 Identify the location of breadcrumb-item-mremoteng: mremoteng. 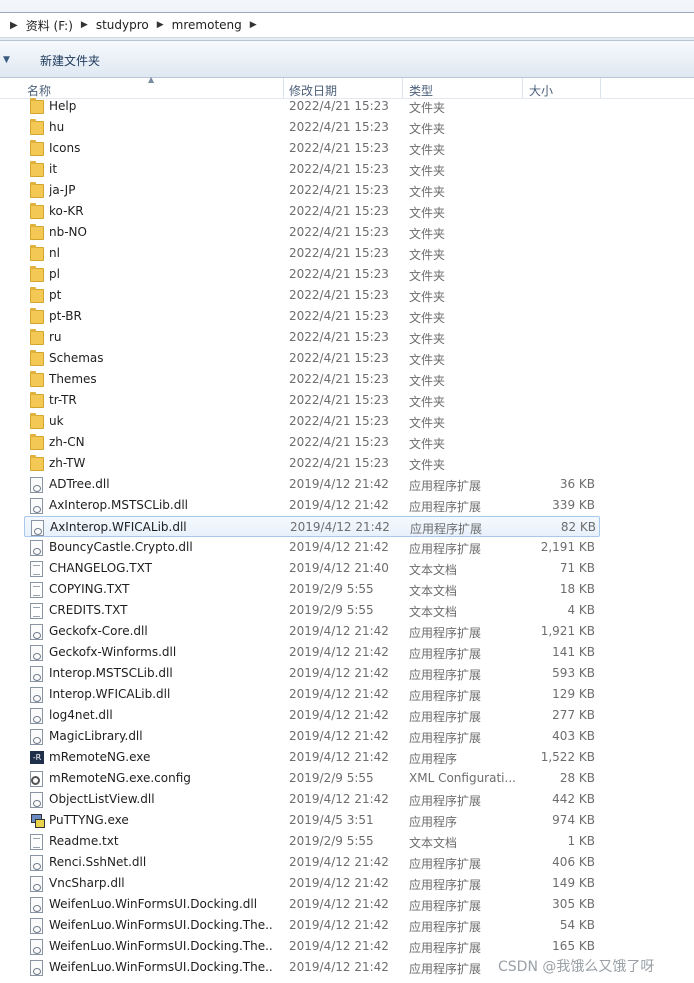
(207, 25).